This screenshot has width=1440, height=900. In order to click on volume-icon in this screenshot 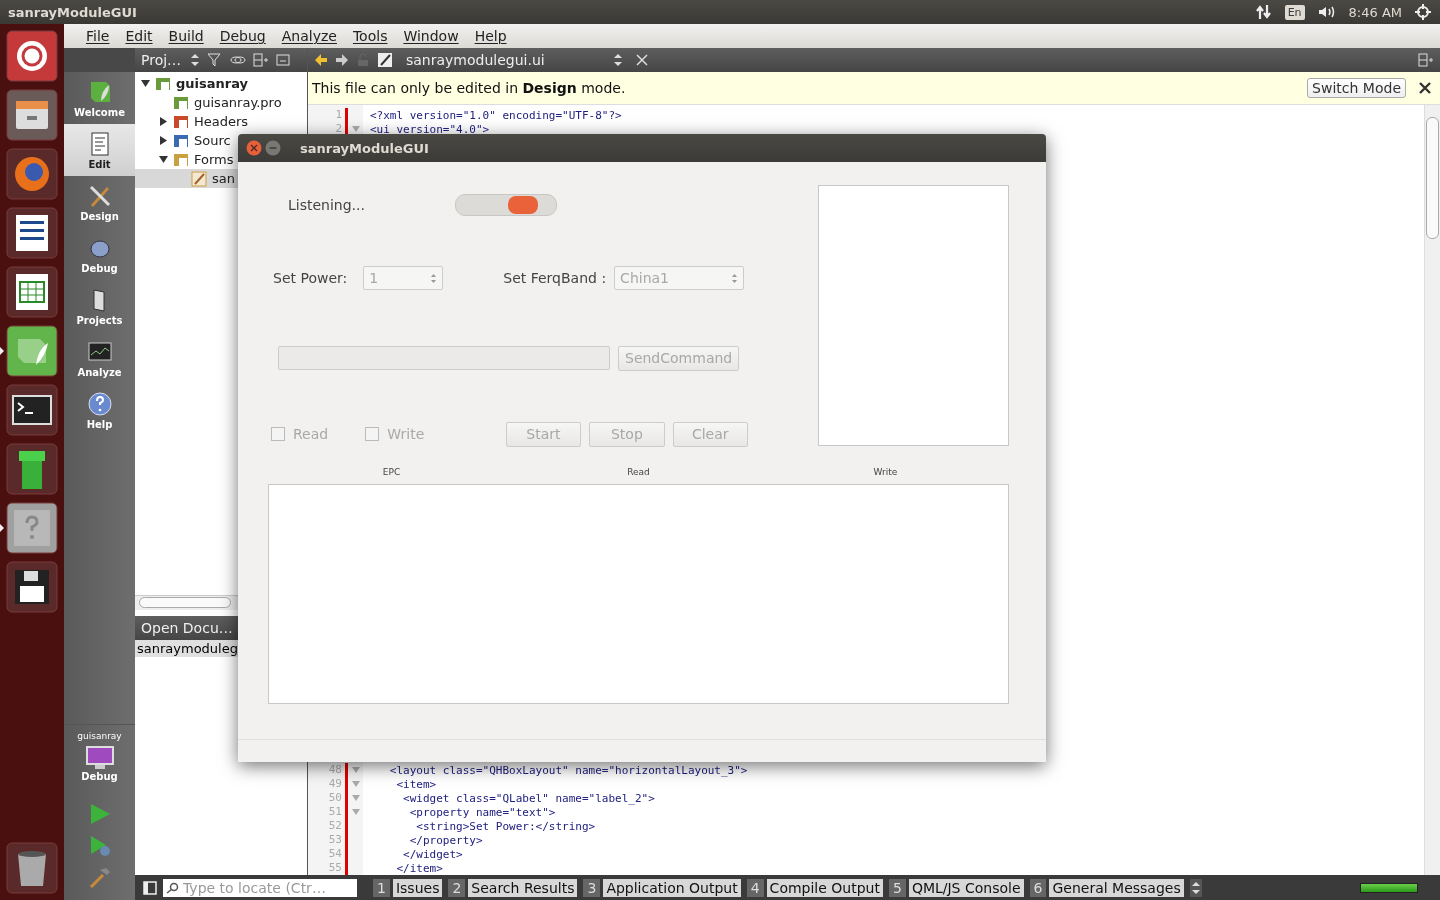, I will do `click(1326, 12)`.